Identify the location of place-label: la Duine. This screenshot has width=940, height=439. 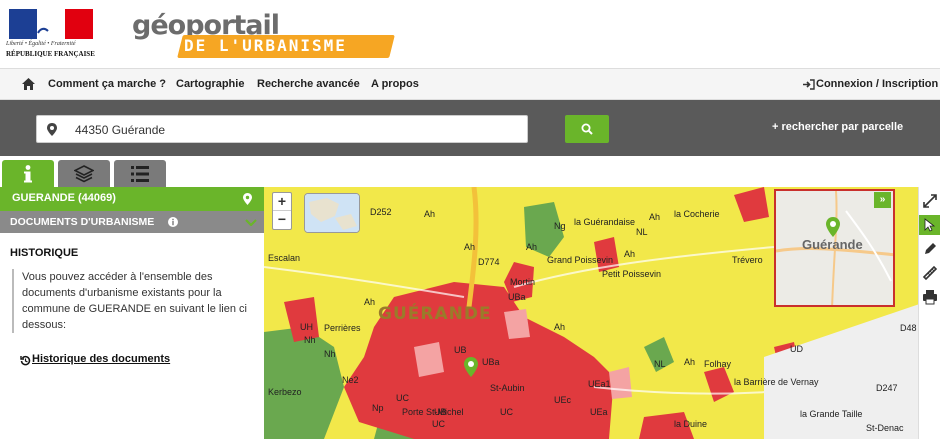
(691, 424).